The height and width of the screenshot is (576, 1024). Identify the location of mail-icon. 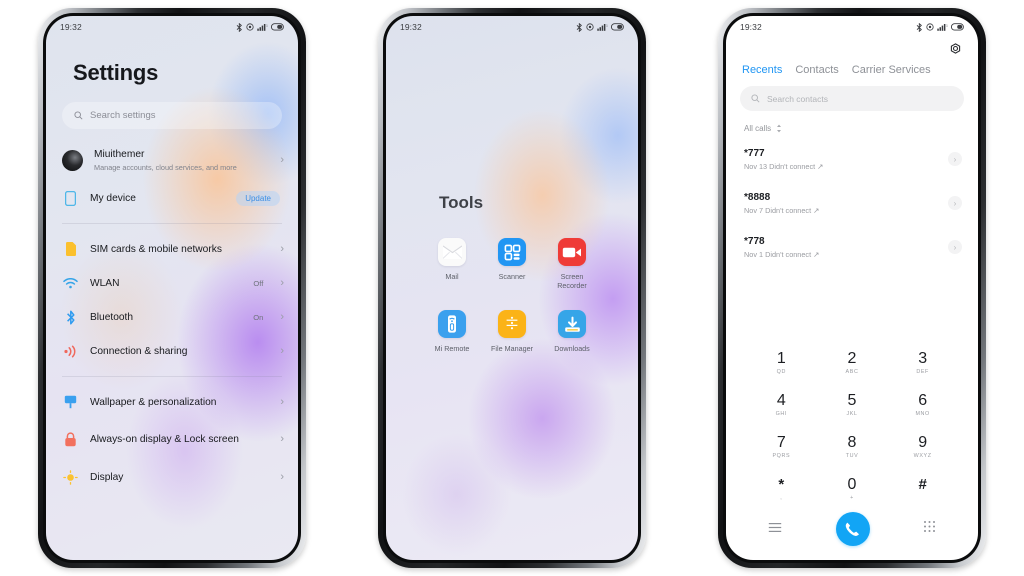
(452, 252).